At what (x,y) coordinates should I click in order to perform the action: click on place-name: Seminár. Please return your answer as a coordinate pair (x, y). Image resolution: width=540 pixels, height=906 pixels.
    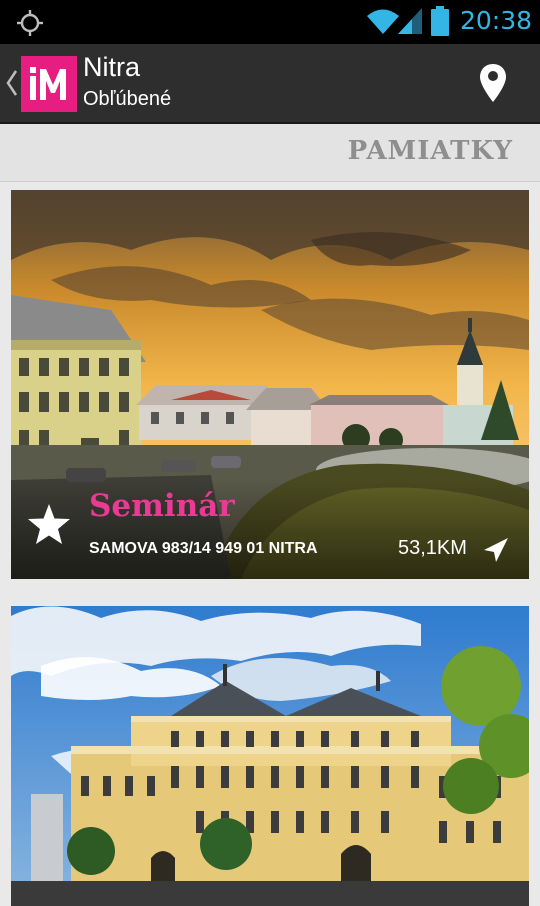
    Looking at the image, I should click on (162, 506).